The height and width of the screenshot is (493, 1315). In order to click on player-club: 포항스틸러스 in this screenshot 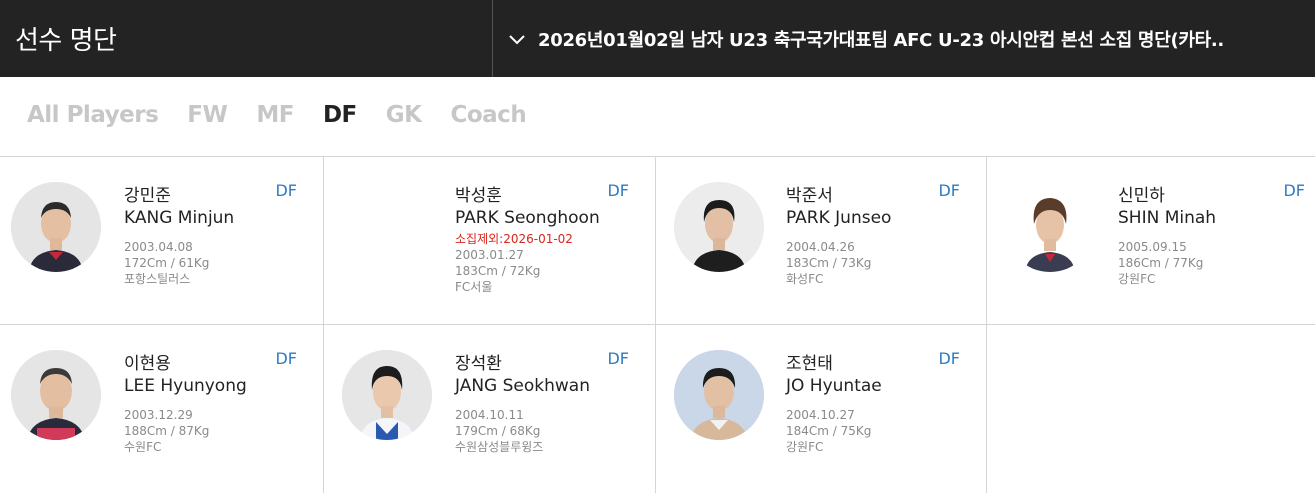, I will do `click(157, 279)`.